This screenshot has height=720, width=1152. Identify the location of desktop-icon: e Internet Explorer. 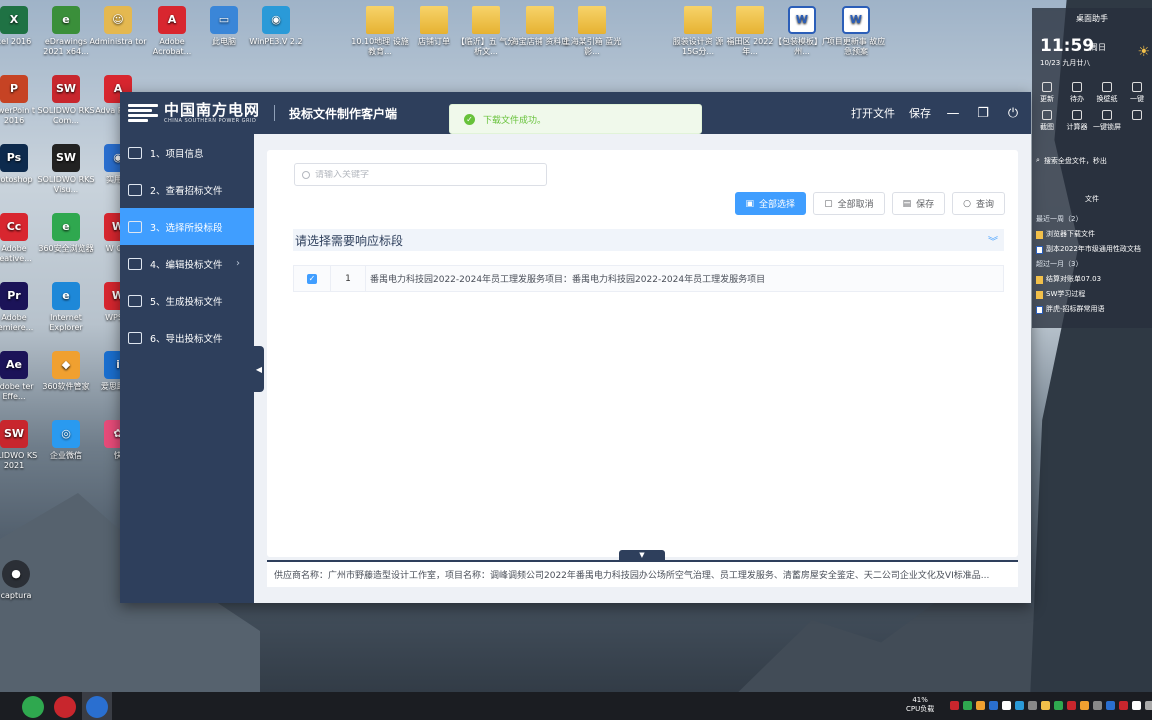
(66, 307).